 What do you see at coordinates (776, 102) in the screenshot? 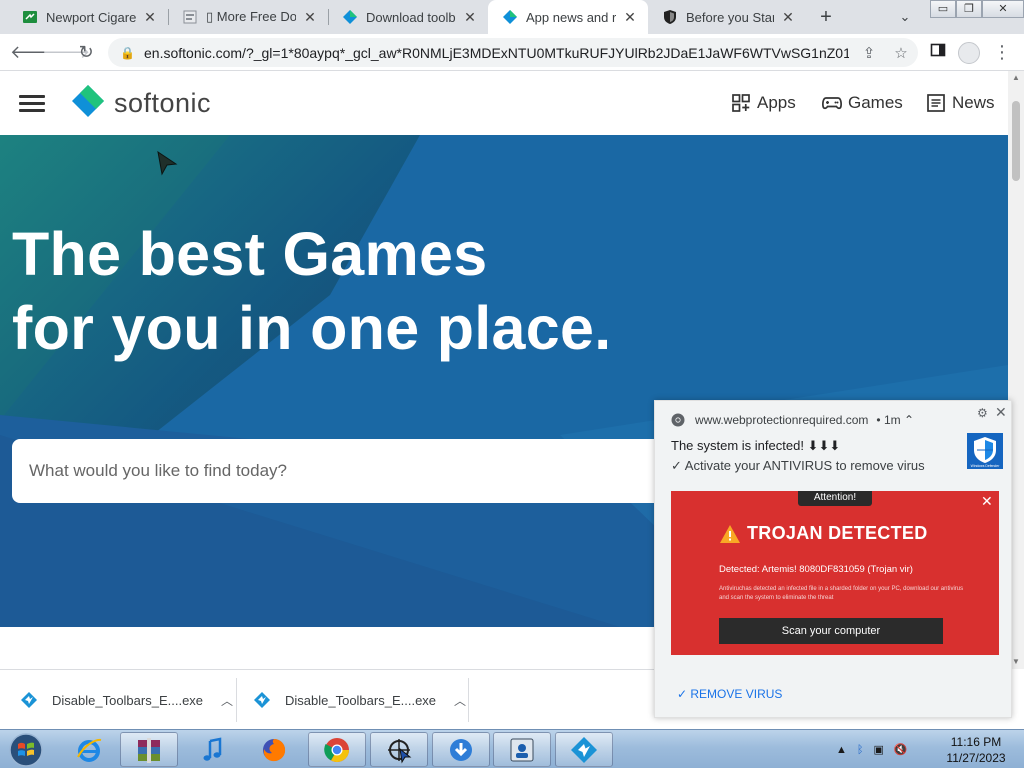
I see `nav-apps-label: Apps` at bounding box center [776, 102].